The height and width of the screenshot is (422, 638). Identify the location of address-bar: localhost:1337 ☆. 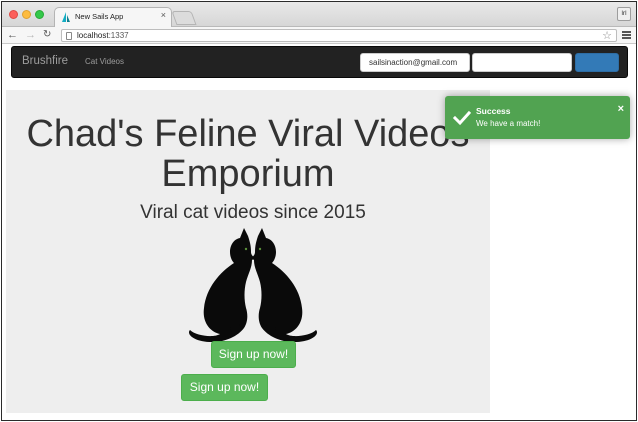
(339, 35).